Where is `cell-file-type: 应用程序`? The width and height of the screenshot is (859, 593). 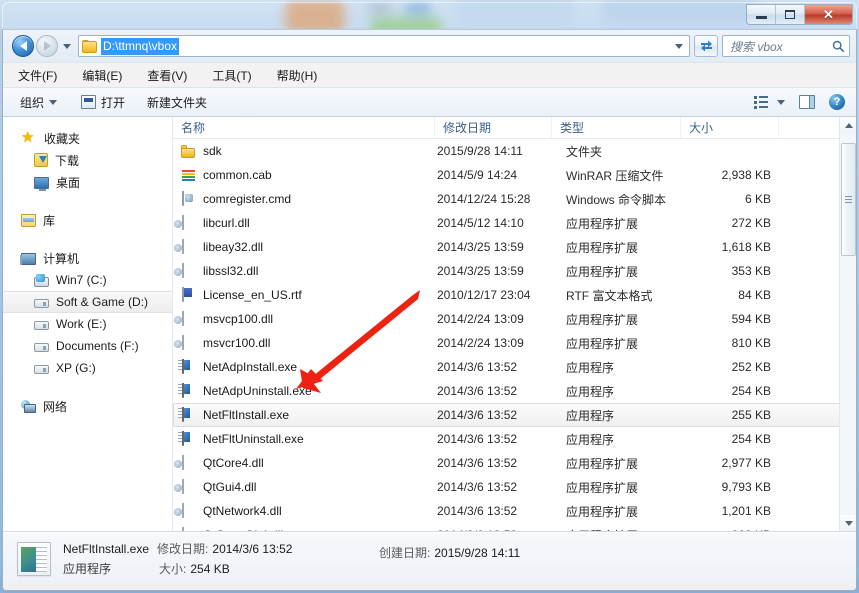 cell-file-type: 应用程序 is located at coordinates (590, 391).